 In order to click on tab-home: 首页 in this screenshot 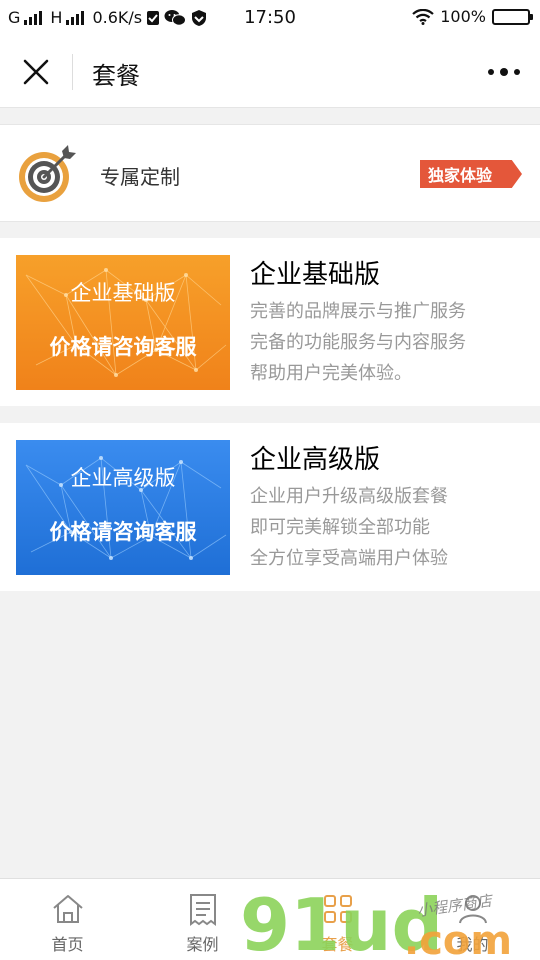, I will do `click(67, 919)`.